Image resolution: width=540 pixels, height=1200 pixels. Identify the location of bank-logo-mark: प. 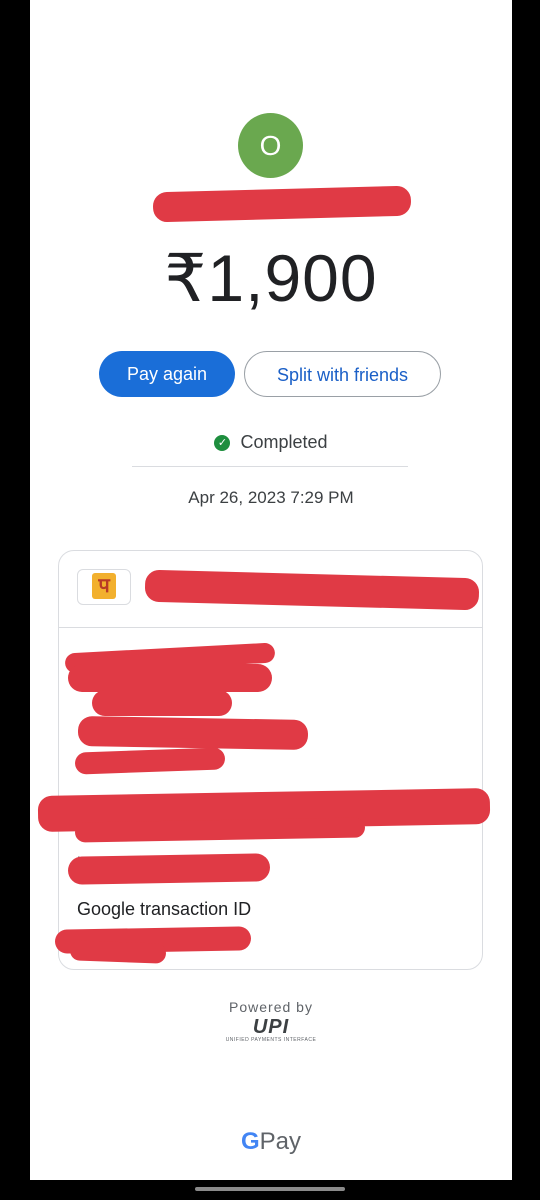
(104, 586).